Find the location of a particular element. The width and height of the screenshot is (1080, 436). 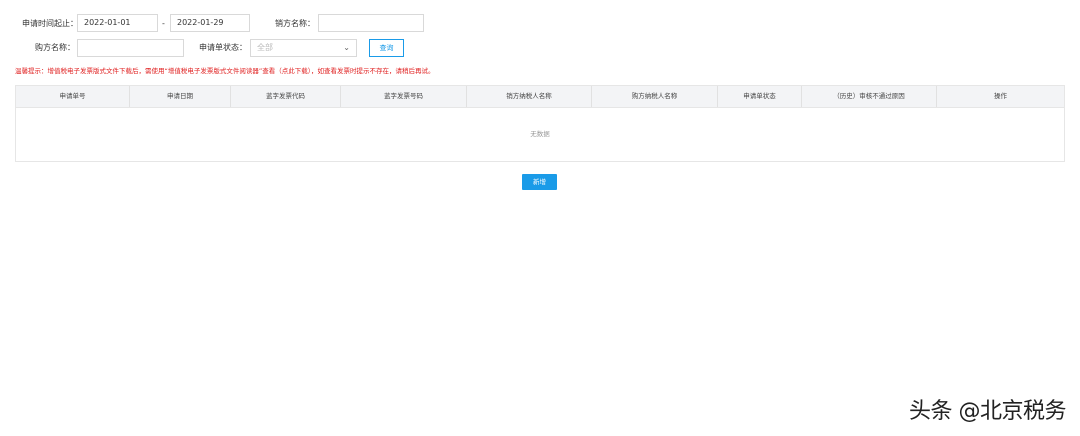

column-header: 申请单状态 is located at coordinates (760, 96).